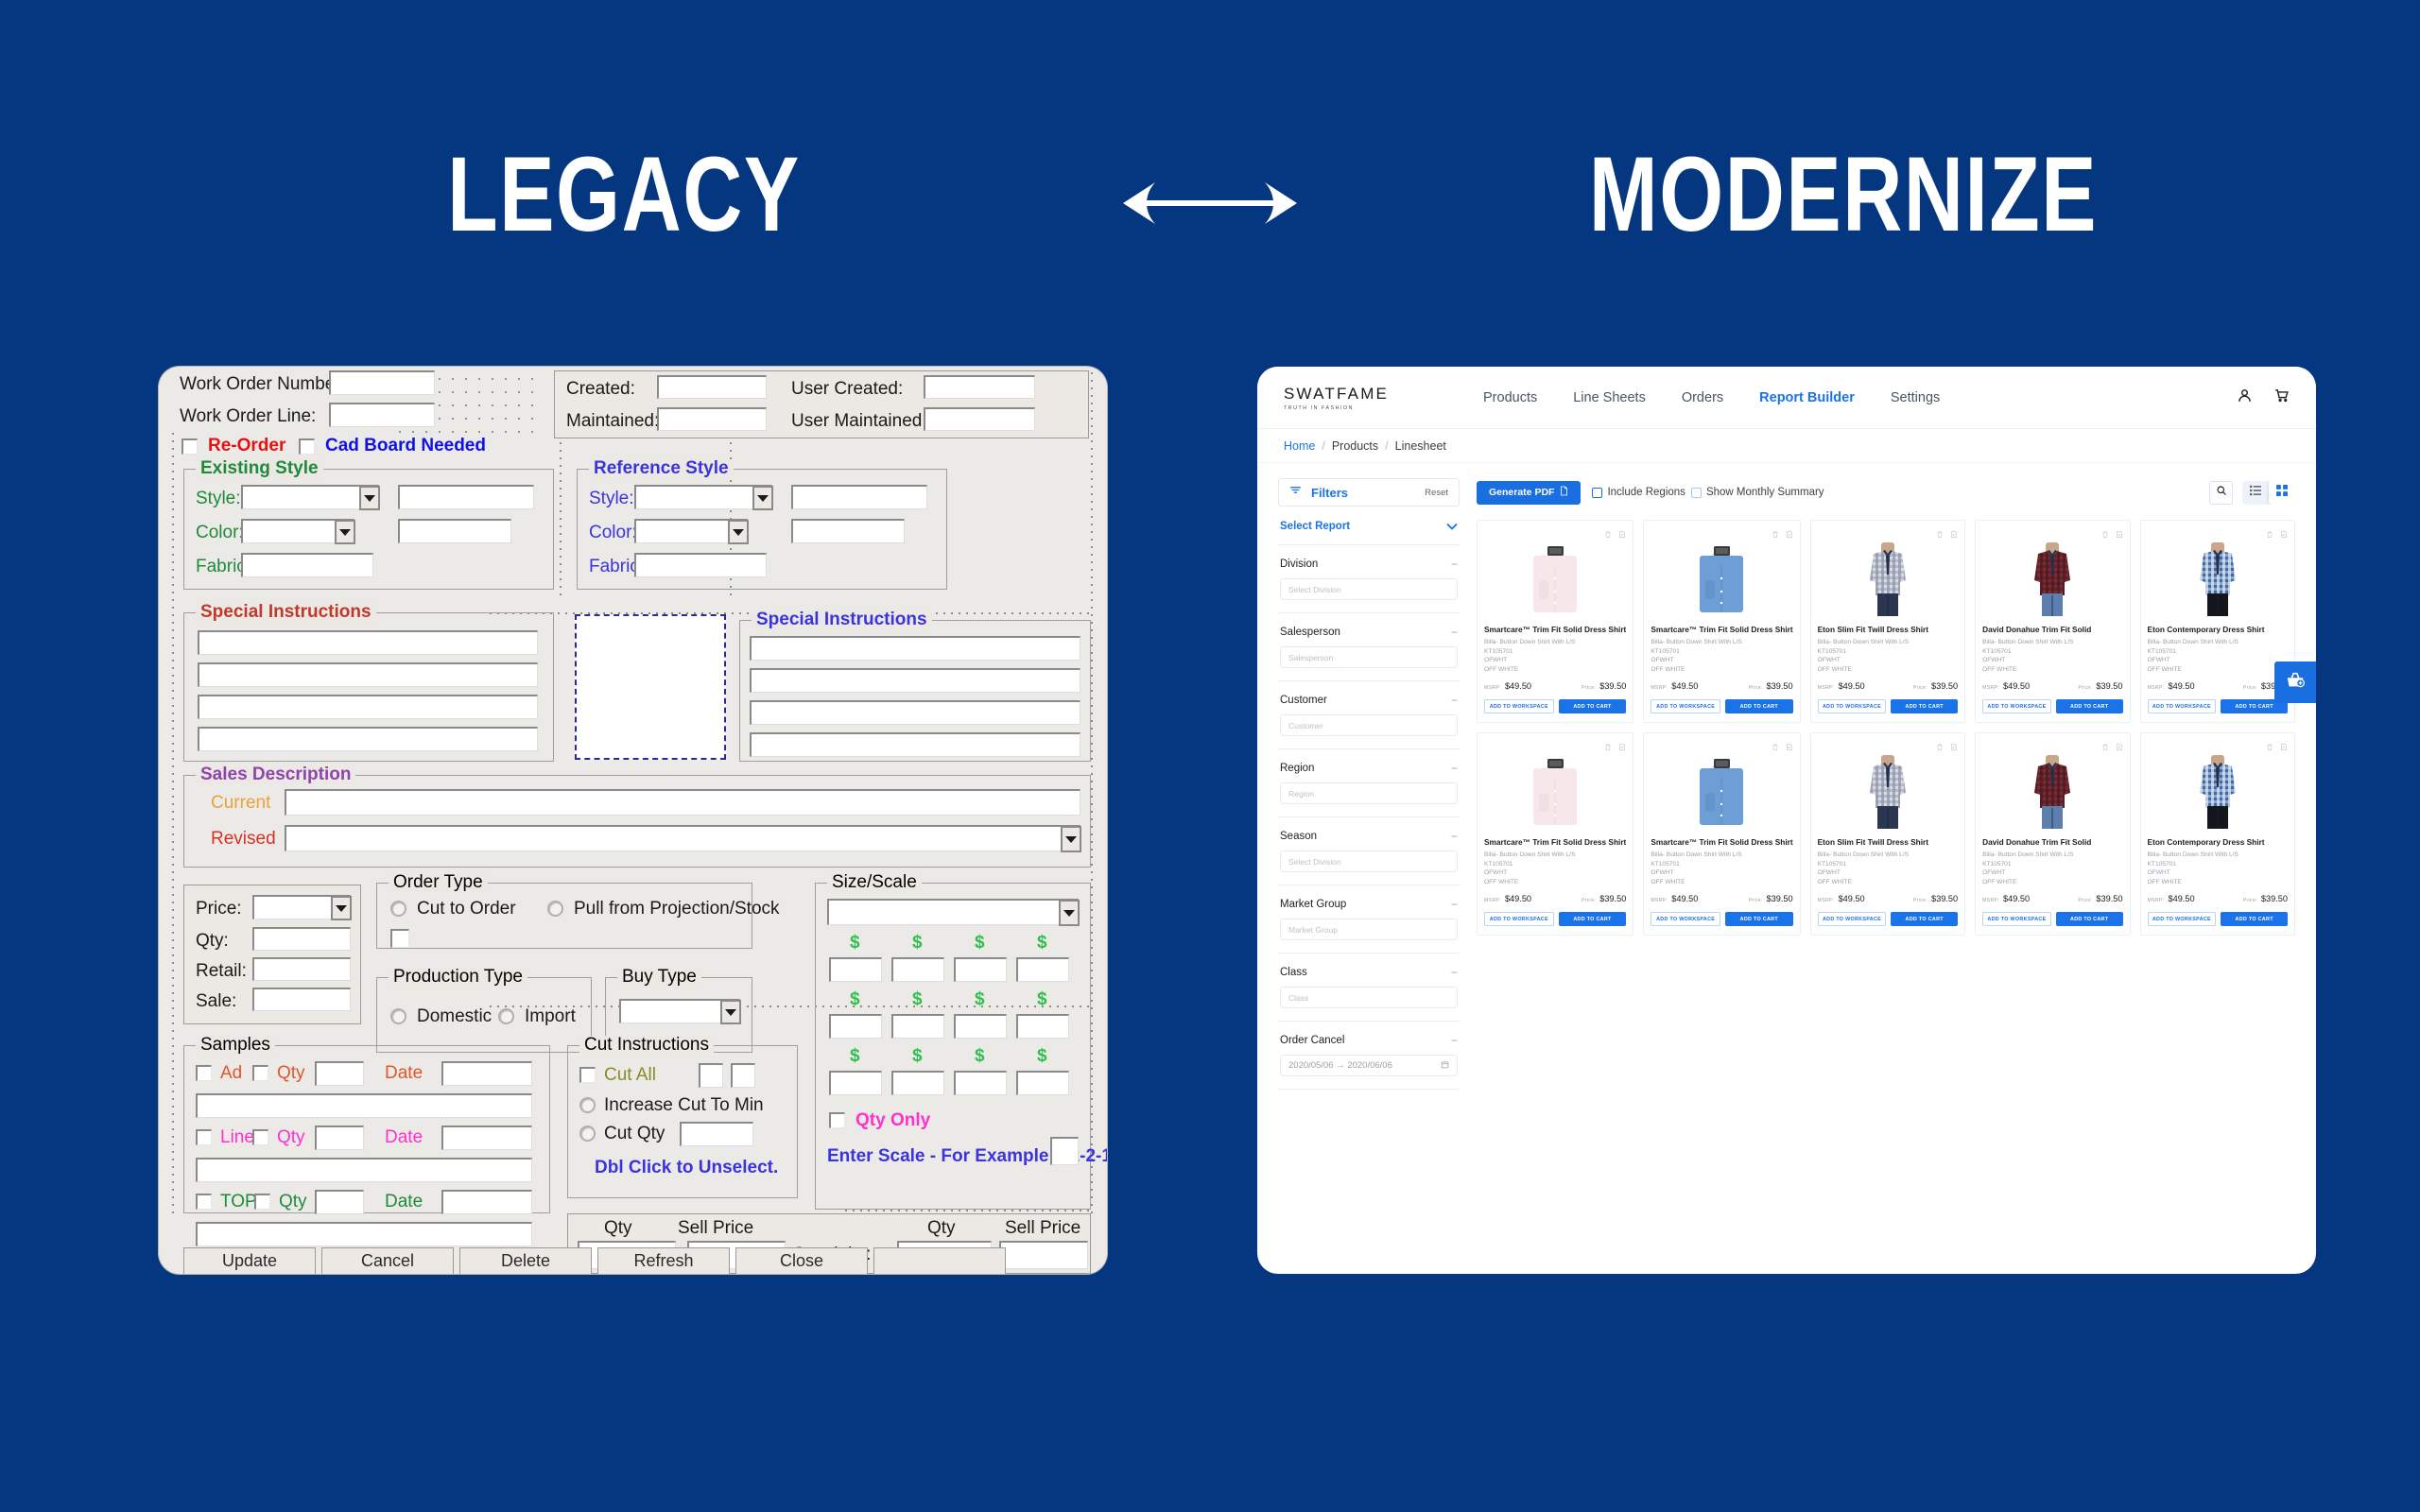 The width and height of the screenshot is (2420, 1512). Describe the element at coordinates (712, 387) in the screenshot. I see `created-input` at that location.